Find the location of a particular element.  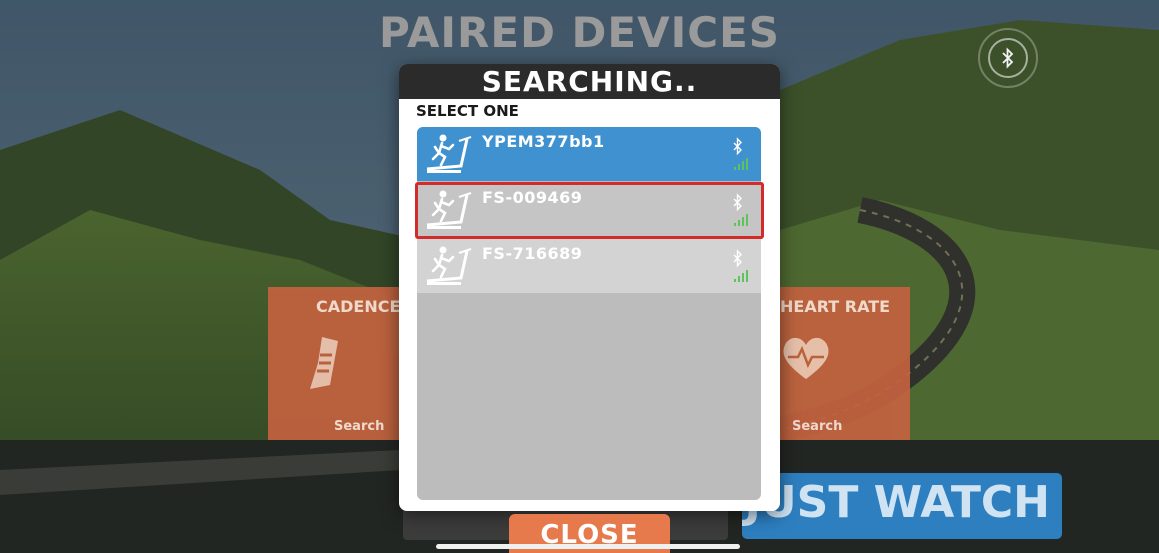

cadence-title: CADENCE is located at coordinates (358, 306).